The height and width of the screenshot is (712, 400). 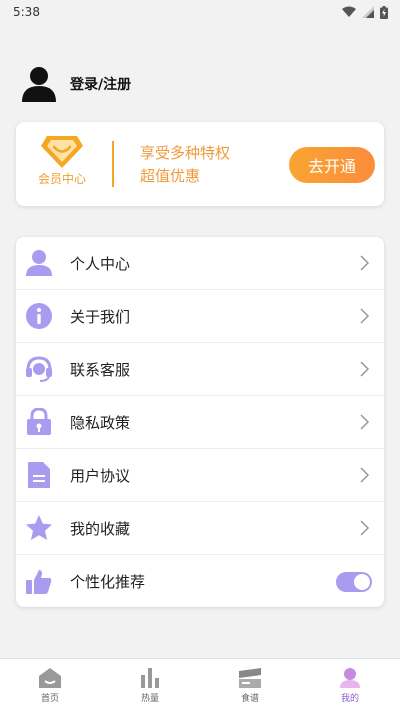 I want to click on open-vip-button: 去开通, so click(x=332, y=165).